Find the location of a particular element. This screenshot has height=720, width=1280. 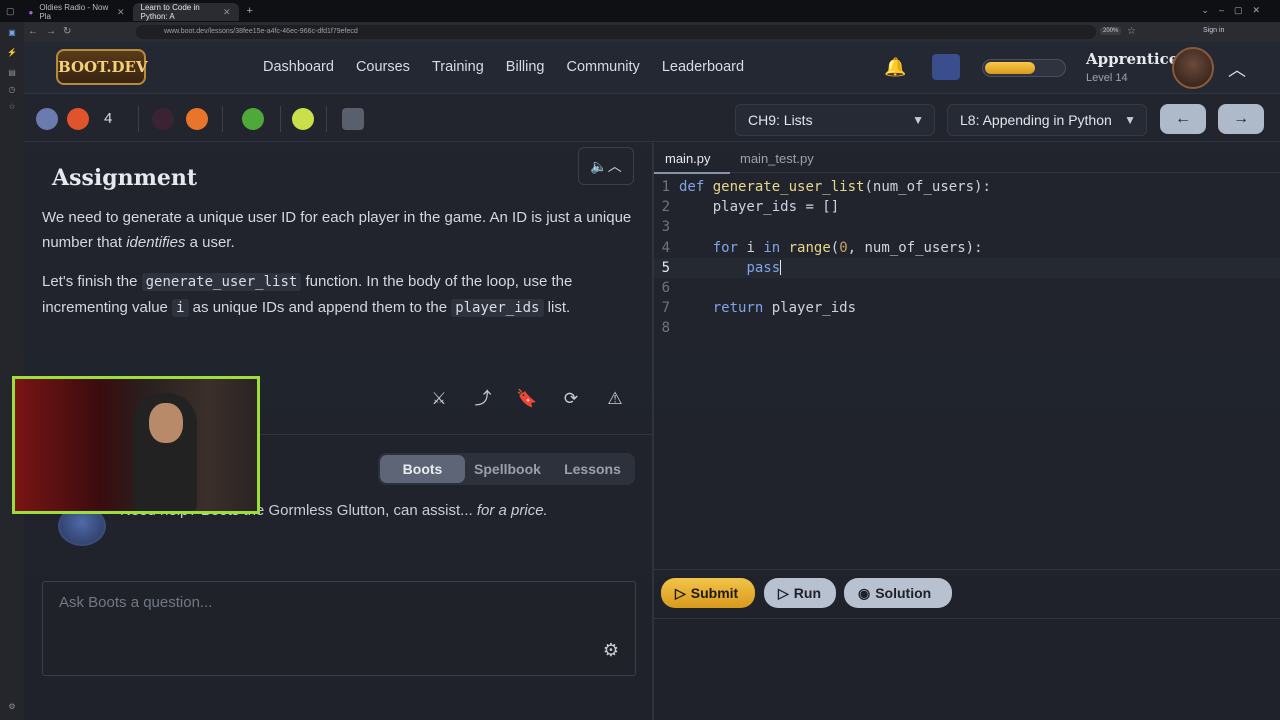

bookmark-icon: 🔖 is located at coordinates (527, 399).